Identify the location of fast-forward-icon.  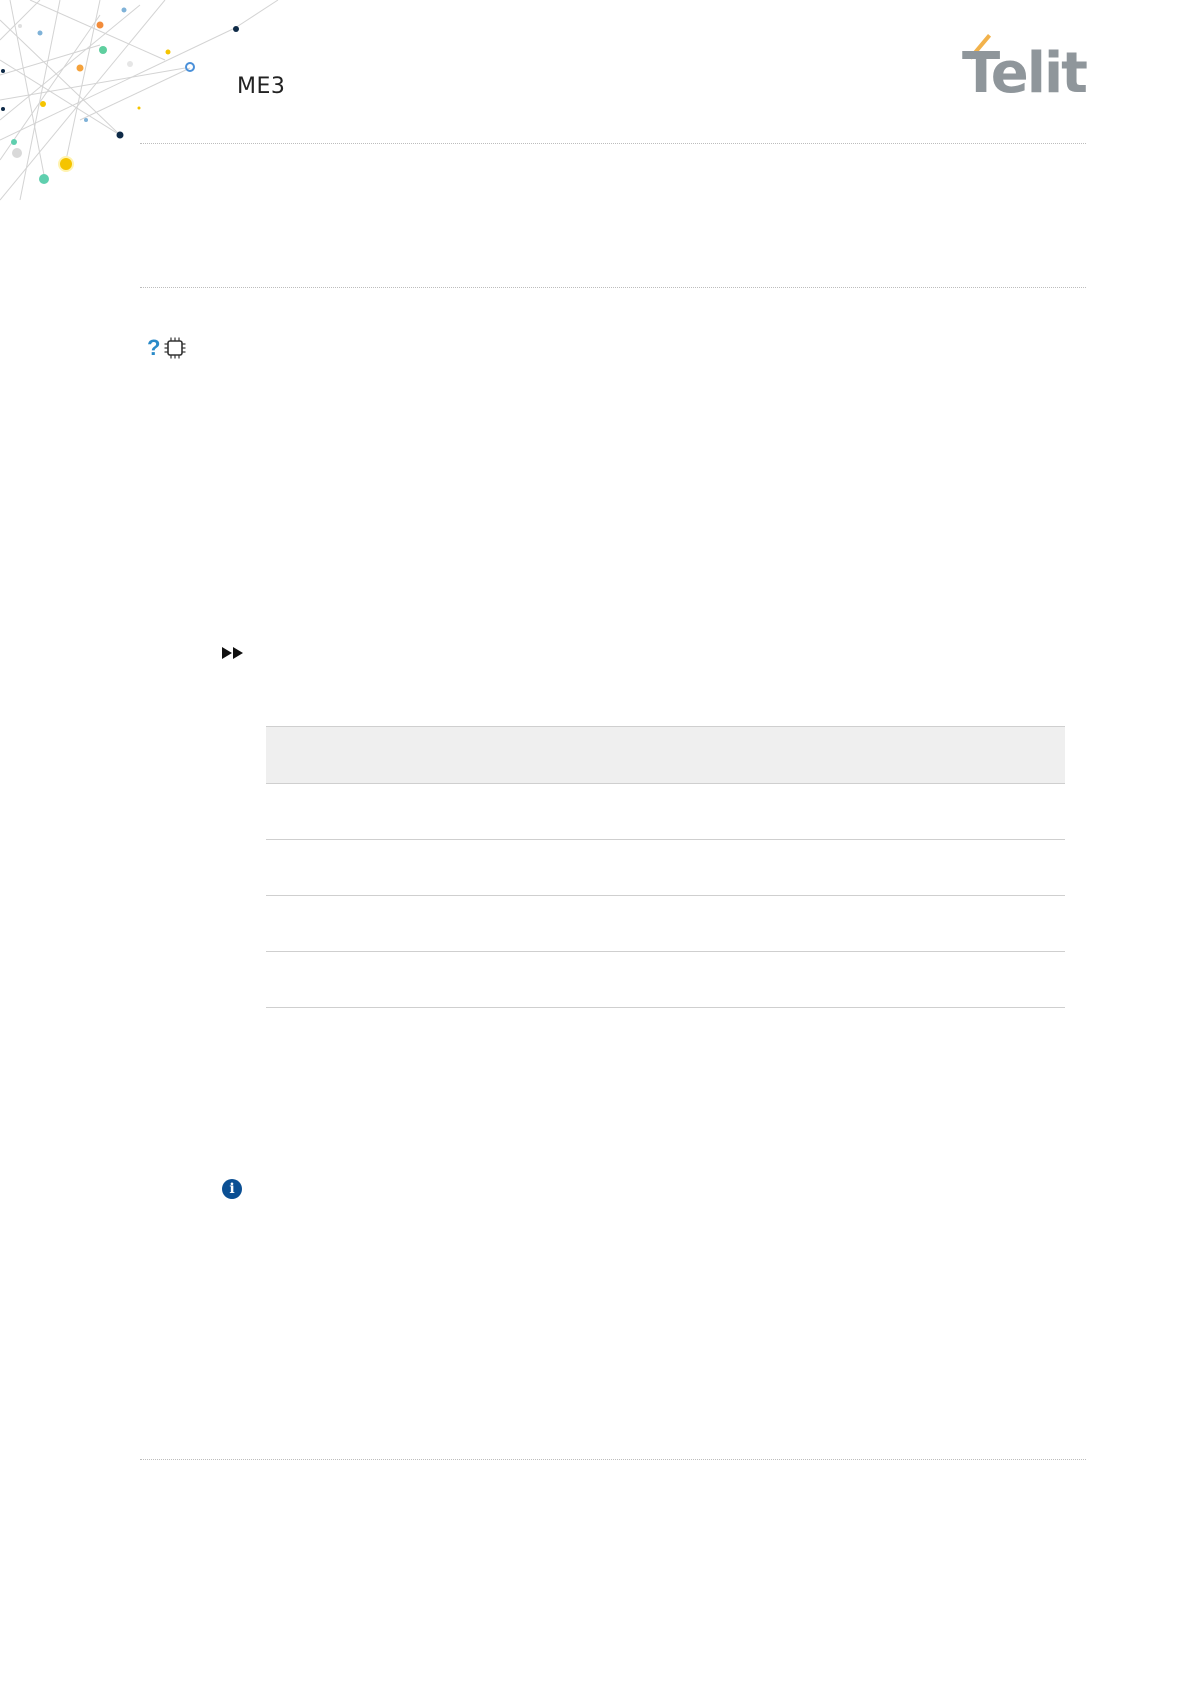
(232, 653).